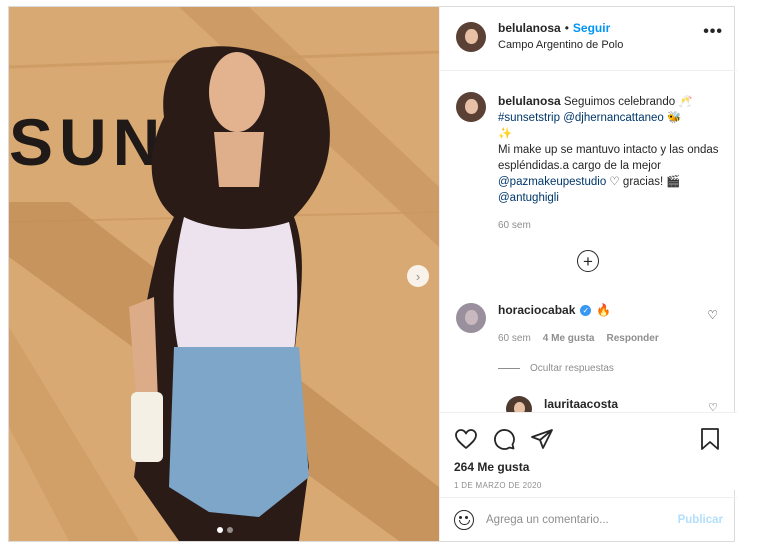 The width and height of the screenshot is (767, 547). Describe the element at coordinates (710, 439) in the screenshot. I see `save-bookmark-icon` at that location.